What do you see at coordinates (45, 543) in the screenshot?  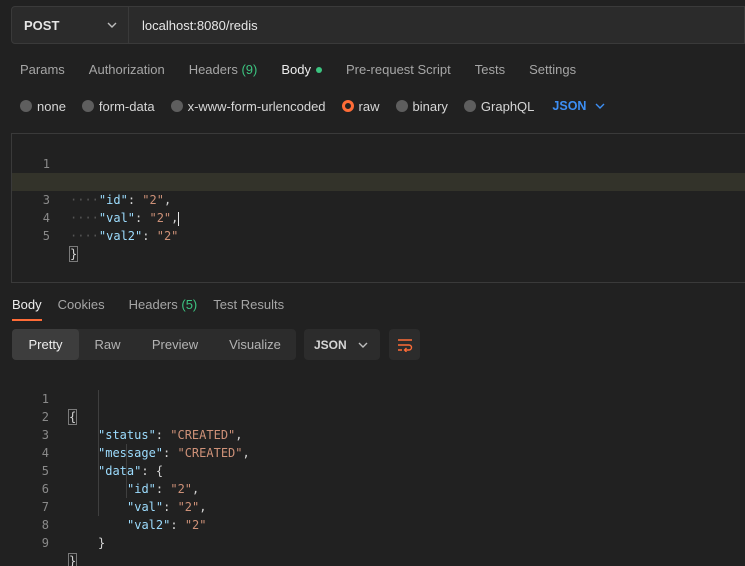 I see `line-number: 9` at bounding box center [45, 543].